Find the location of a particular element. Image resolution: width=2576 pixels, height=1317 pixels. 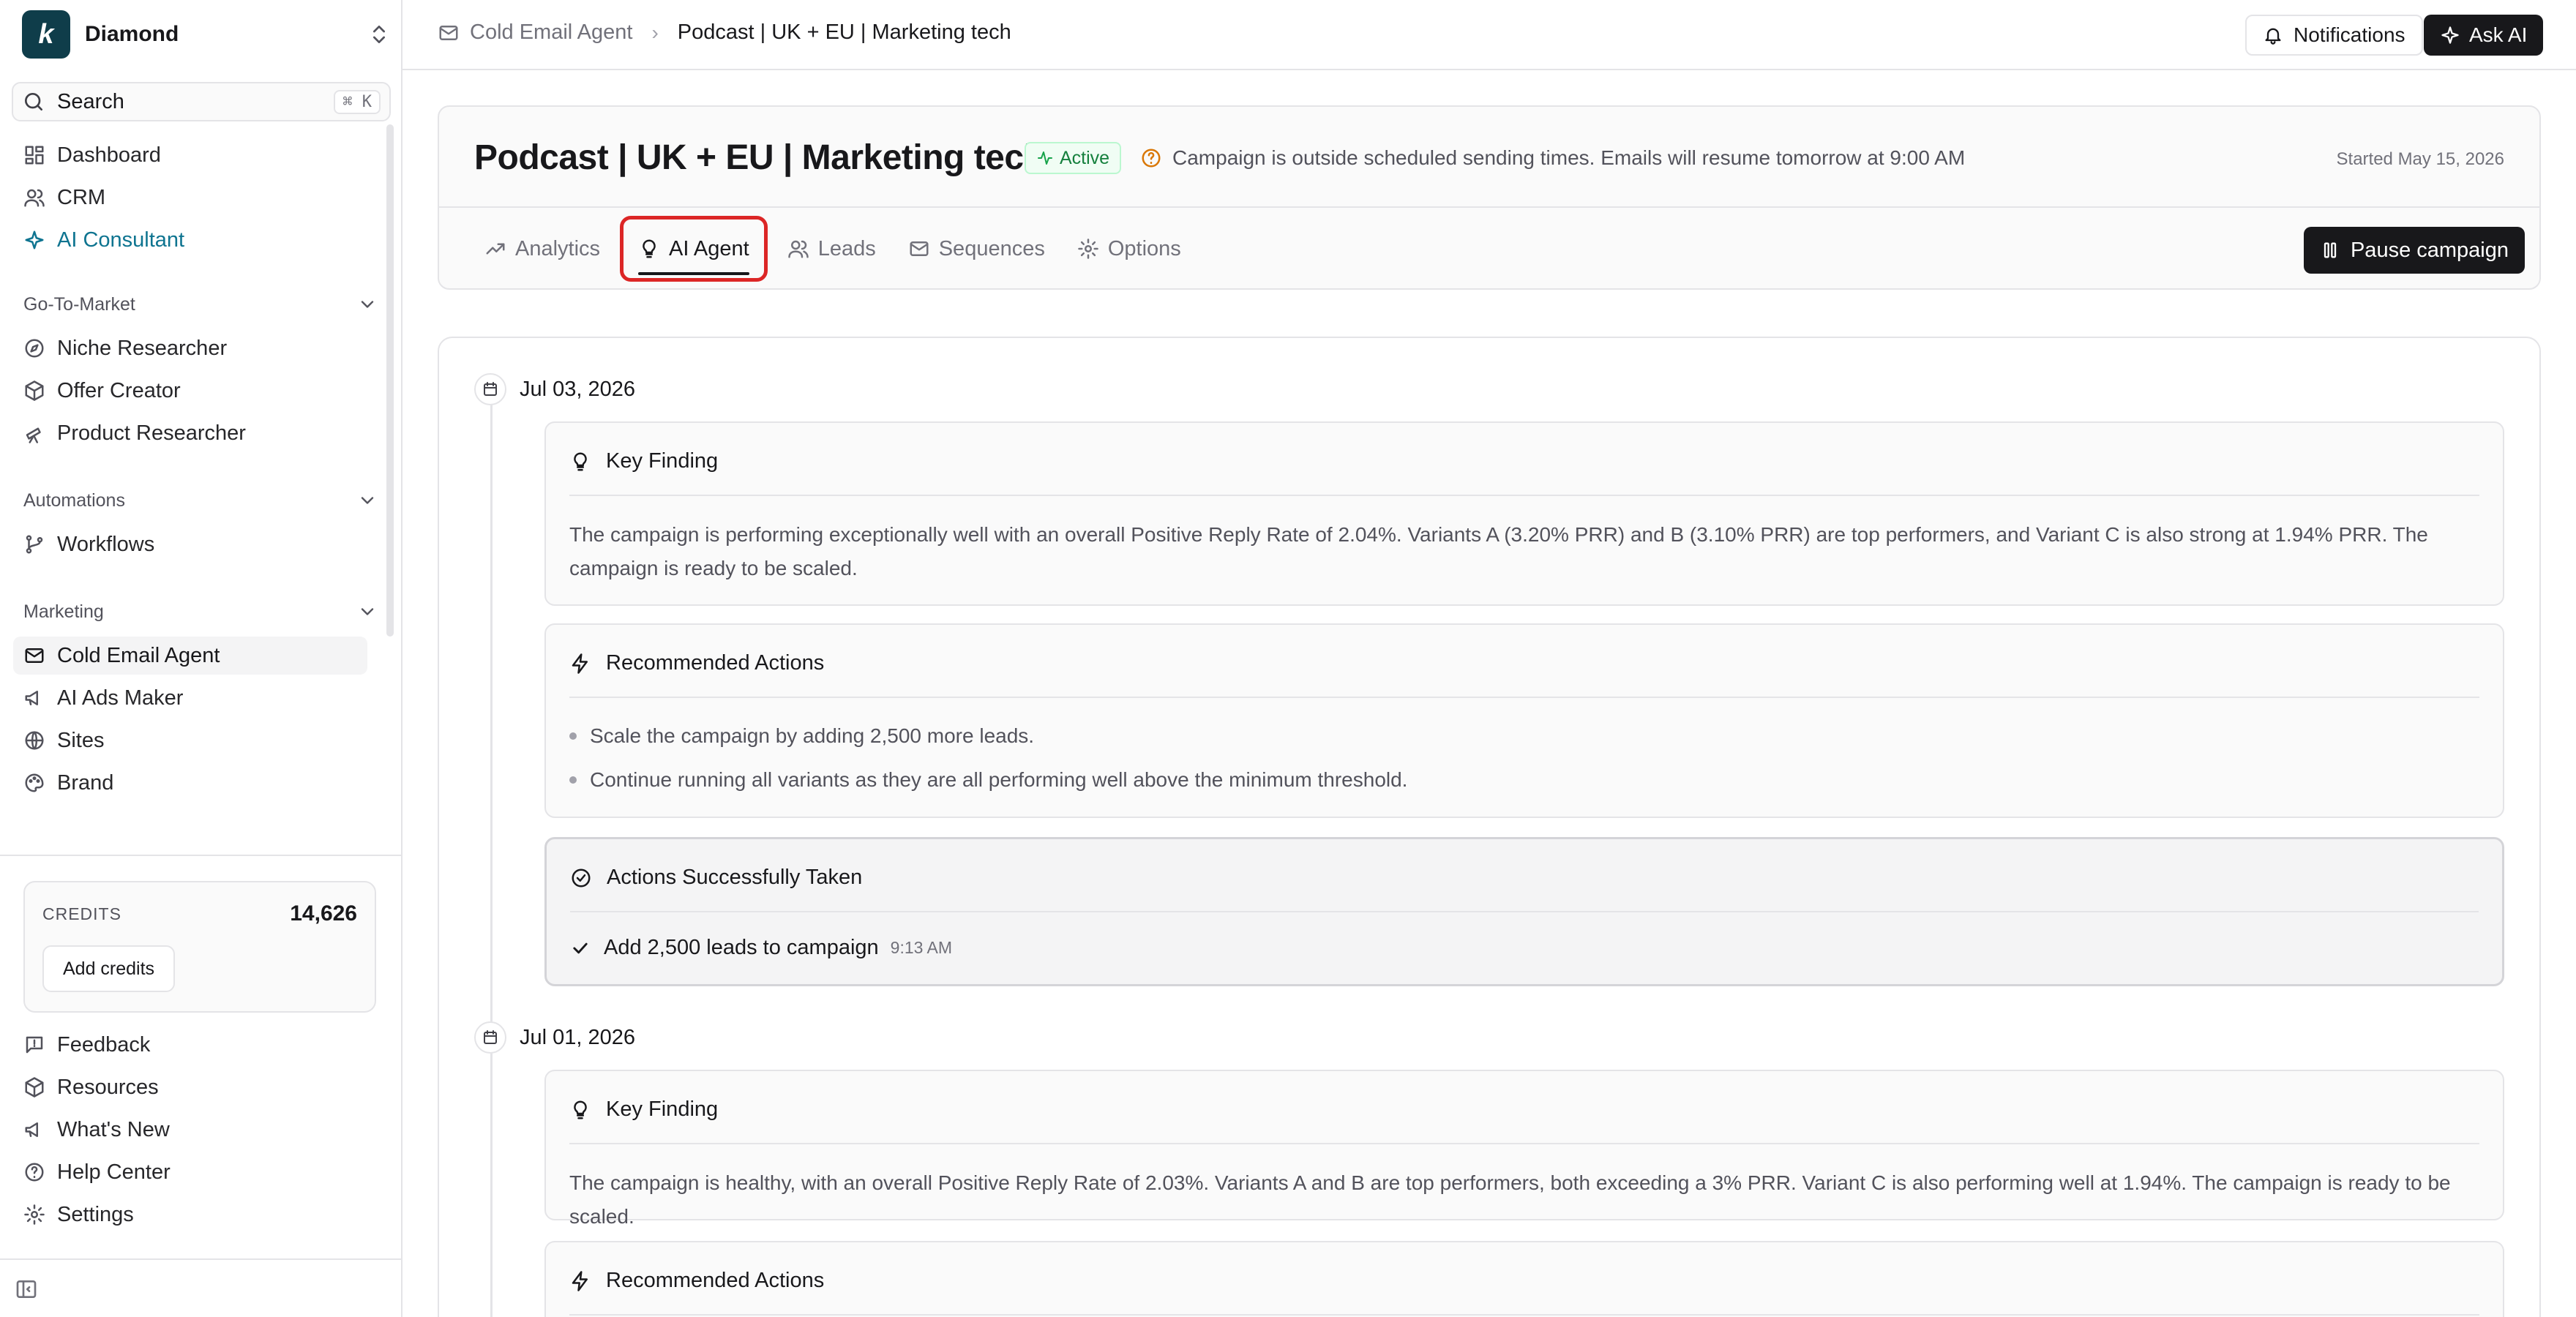

taken-action-time: 9:13 AM is located at coordinates (921, 948).